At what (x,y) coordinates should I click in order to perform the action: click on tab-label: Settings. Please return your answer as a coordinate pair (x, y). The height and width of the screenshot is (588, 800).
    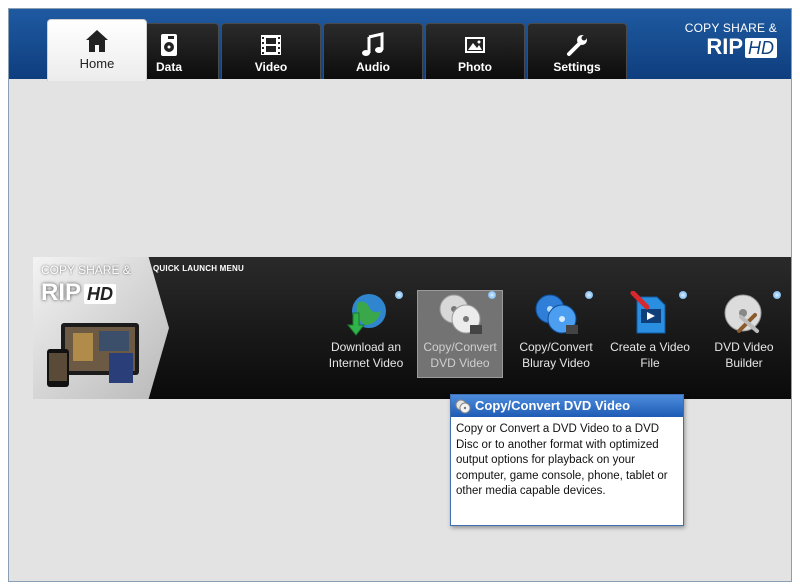
    Looking at the image, I should click on (577, 67).